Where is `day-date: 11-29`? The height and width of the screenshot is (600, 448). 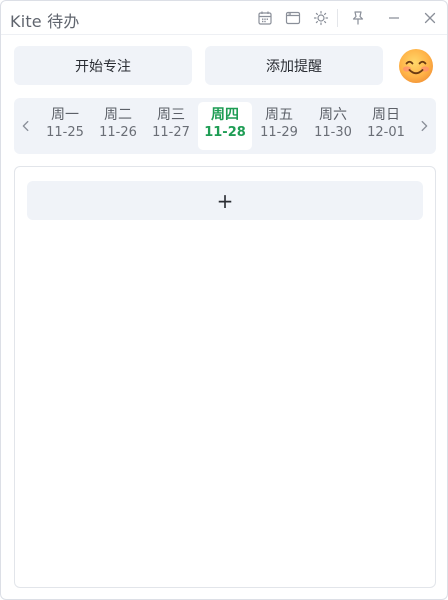 day-date: 11-29 is located at coordinates (279, 132).